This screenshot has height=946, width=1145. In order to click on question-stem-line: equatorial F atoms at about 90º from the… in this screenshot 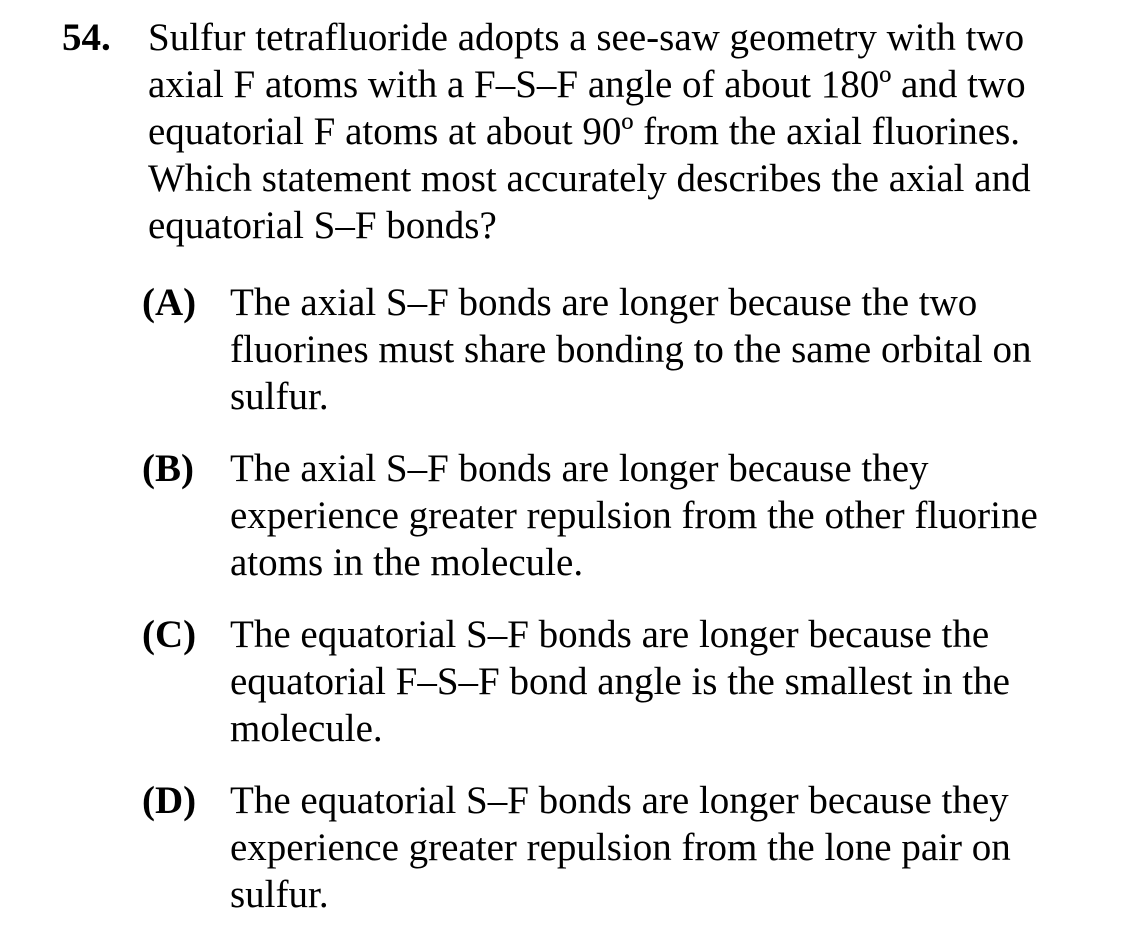, I will do `click(584, 131)`.